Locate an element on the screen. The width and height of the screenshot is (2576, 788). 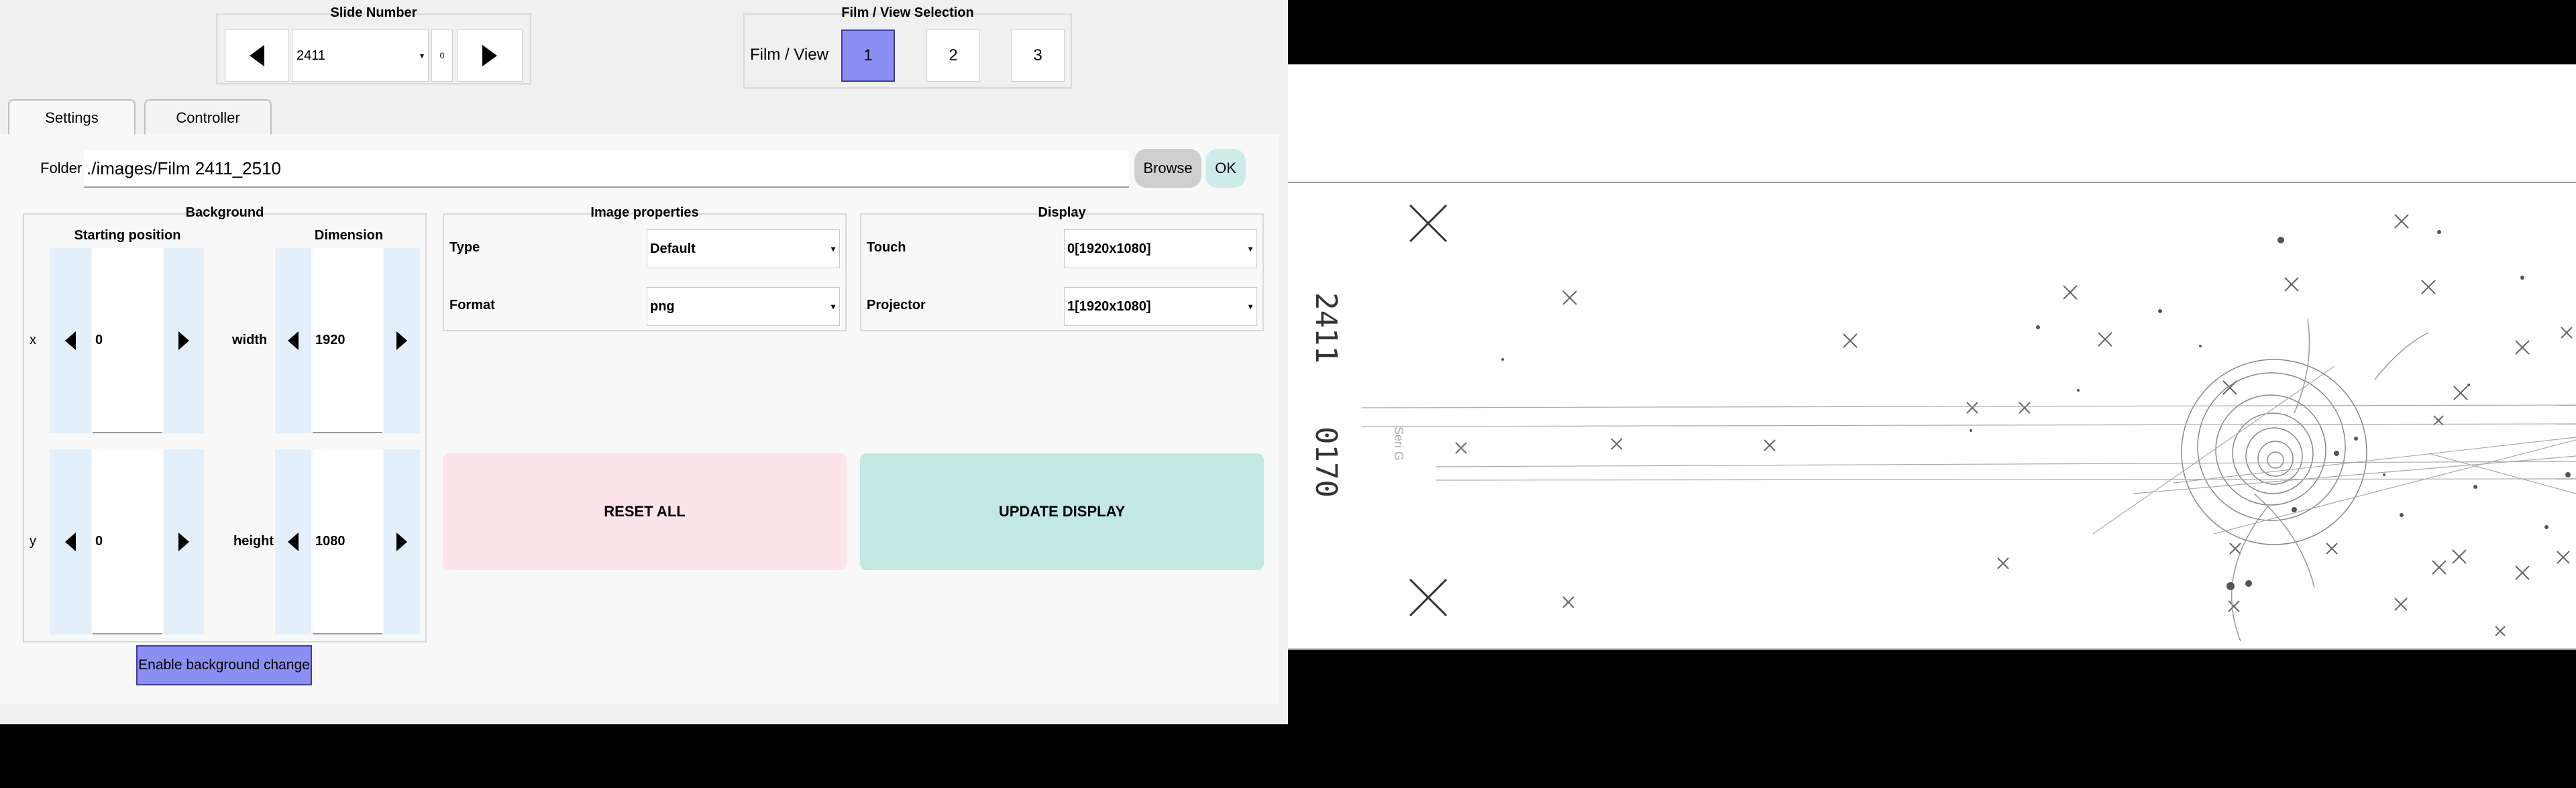
y-increment-button is located at coordinates (184, 541).